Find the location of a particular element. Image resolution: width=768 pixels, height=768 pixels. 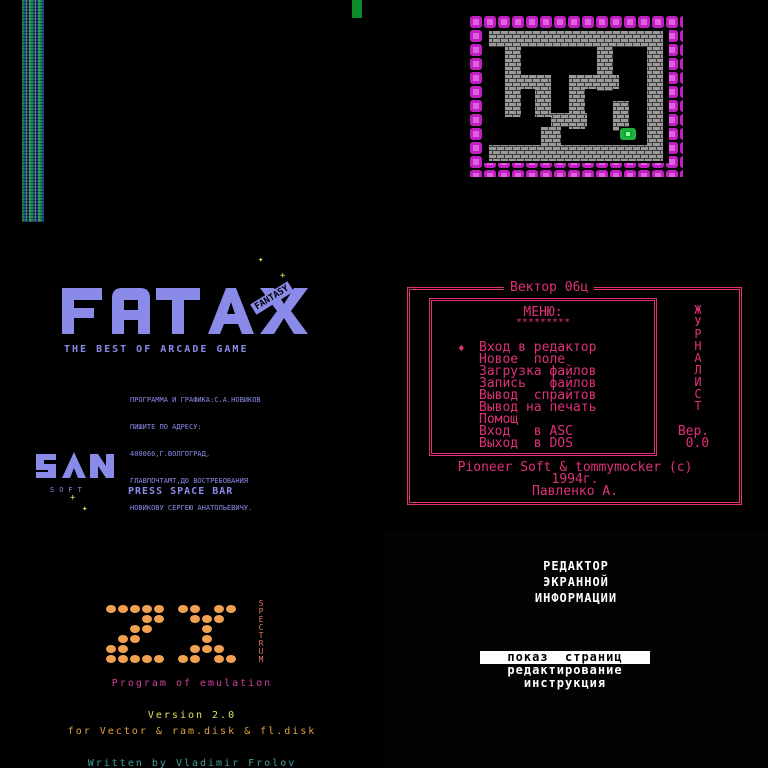

san-soft-logo is located at coordinates (75, 465).